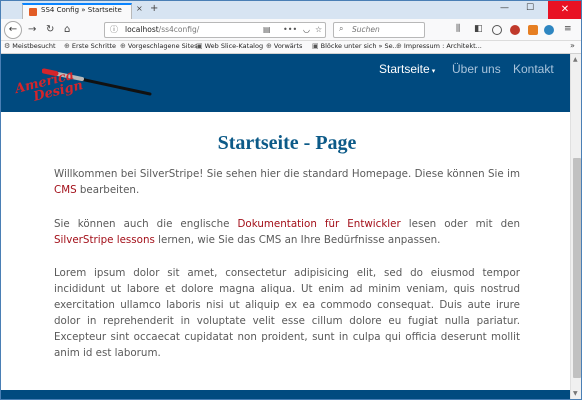  Describe the element at coordinates (575, 59) in the screenshot. I see `scroll-up-icon: ▲` at that location.